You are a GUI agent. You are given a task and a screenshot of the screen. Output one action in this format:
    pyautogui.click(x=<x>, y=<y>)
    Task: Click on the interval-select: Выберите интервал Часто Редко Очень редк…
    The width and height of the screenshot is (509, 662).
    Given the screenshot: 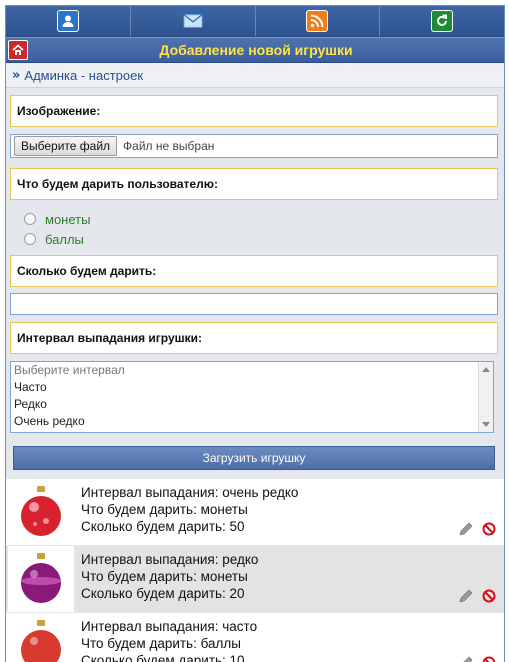 What is the action you would take?
    pyautogui.click(x=252, y=397)
    